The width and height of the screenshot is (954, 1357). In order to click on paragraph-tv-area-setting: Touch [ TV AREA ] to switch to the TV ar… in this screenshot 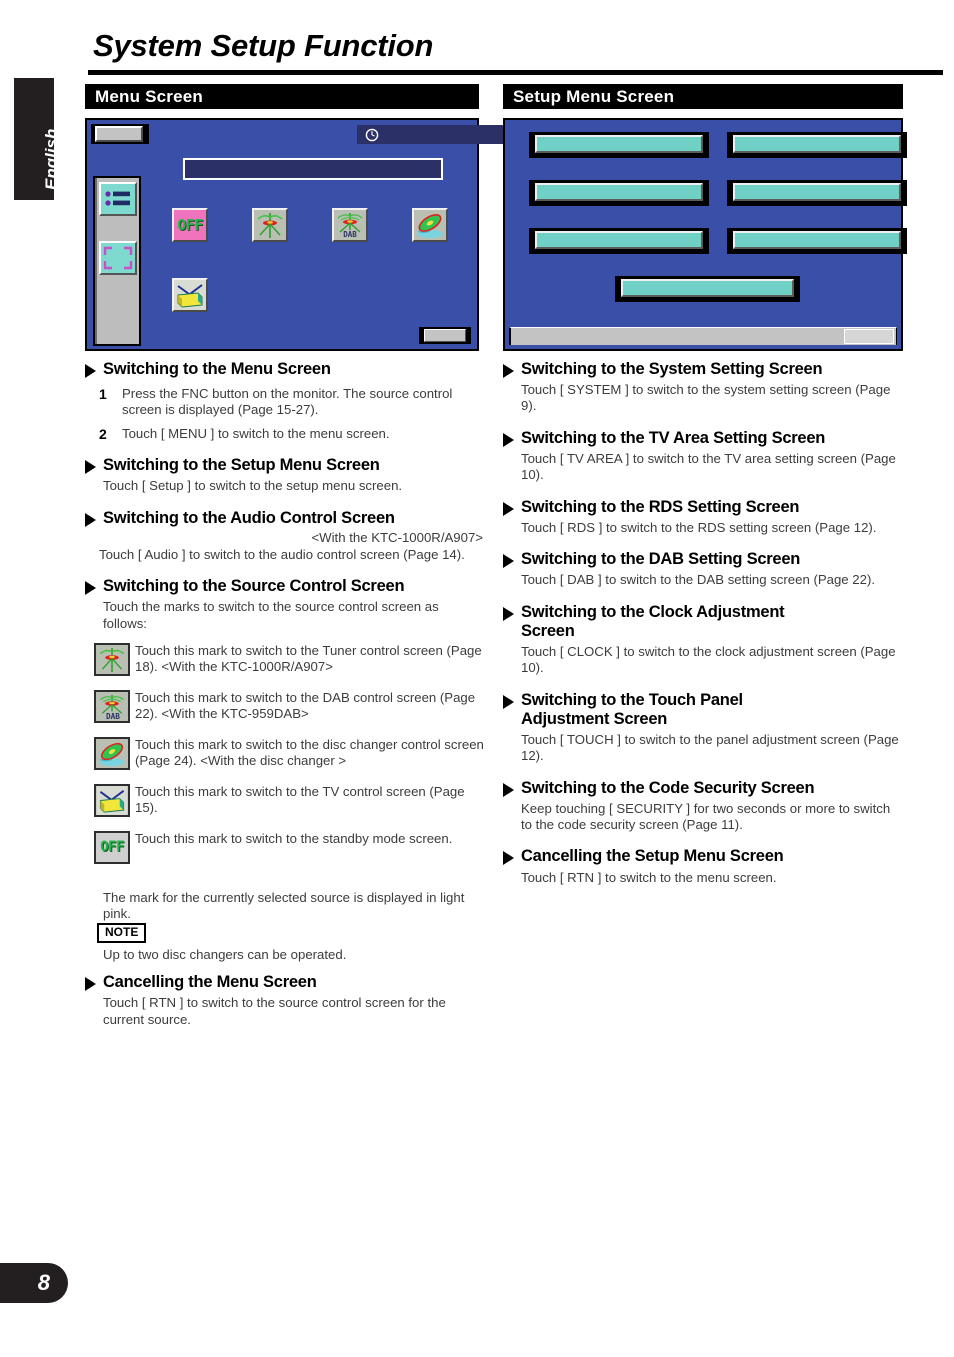, I will do `click(708, 466)`.